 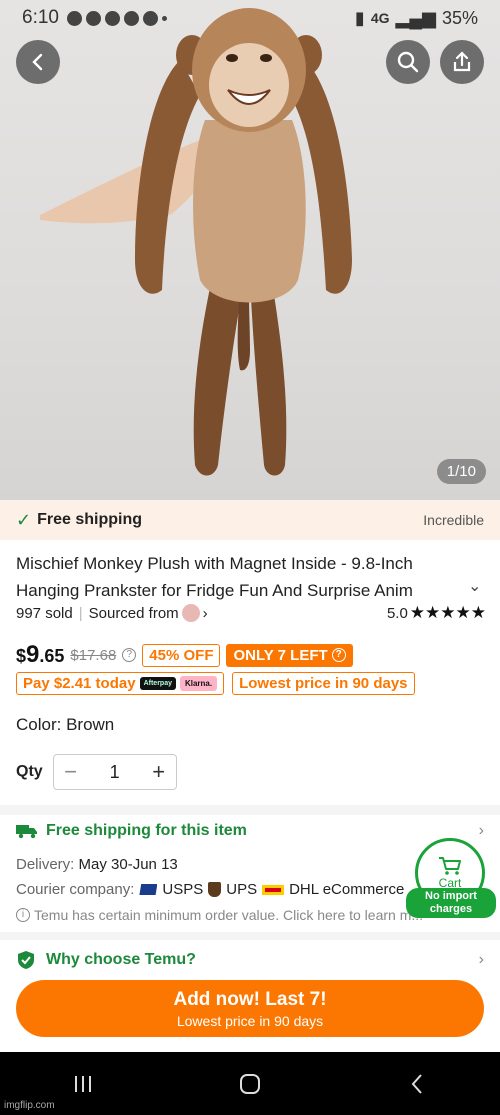 What do you see at coordinates (415, 17) in the screenshot?
I see `signal-icon: ▂▄▆` at bounding box center [415, 17].